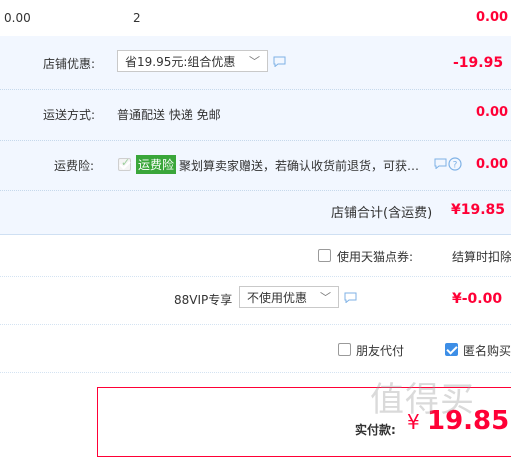  Describe the element at coordinates (477, 299) in the screenshot. I see `vip-amount: ¥-0.00` at that location.